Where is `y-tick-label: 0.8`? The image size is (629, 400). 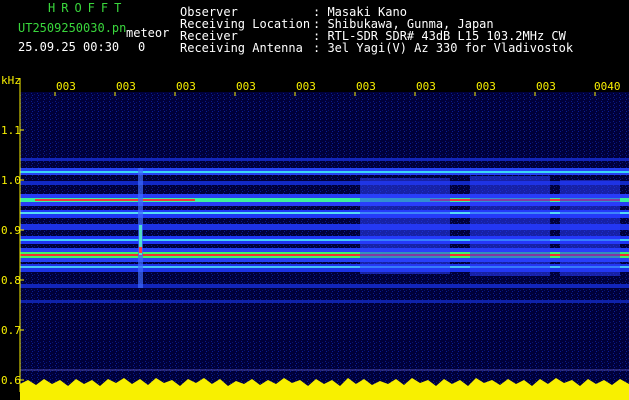
y-tick-label: 0.8 is located at coordinates (11, 280).